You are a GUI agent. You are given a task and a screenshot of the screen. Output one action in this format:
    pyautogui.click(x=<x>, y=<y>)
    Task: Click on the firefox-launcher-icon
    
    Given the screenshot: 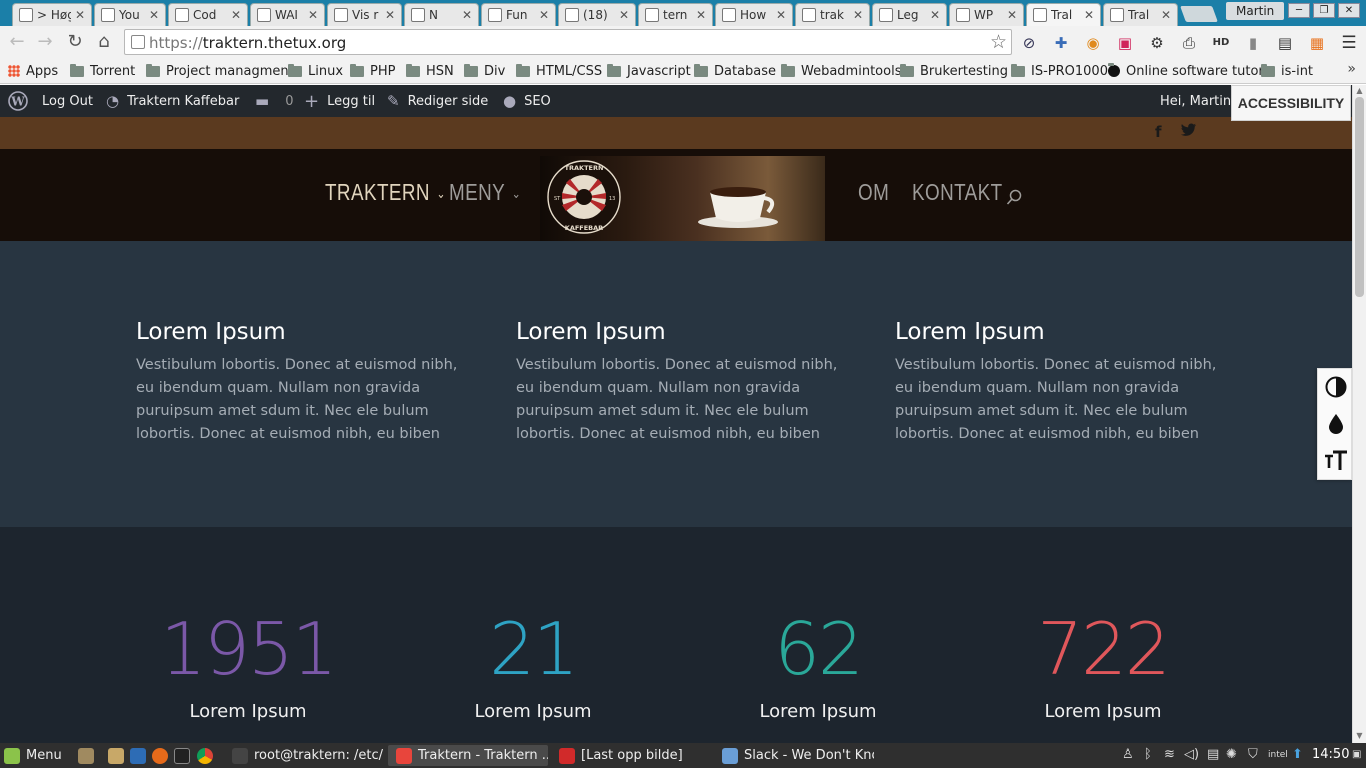 What is the action you would take?
    pyautogui.click(x=163, y=755)
    